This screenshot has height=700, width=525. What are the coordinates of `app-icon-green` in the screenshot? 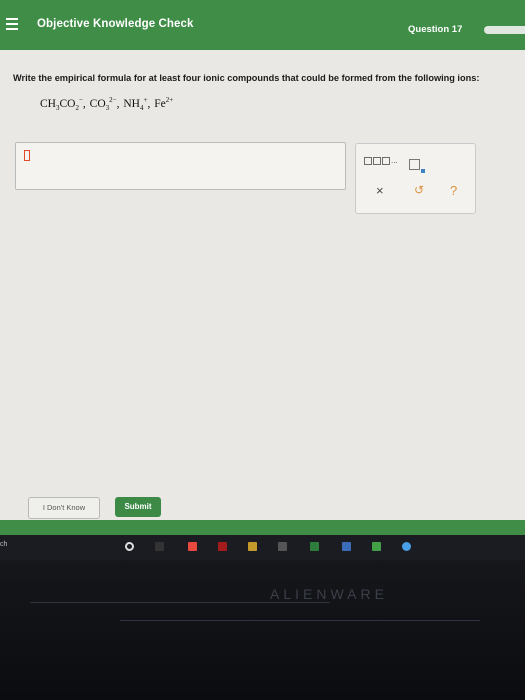 It's located at (314, 546).